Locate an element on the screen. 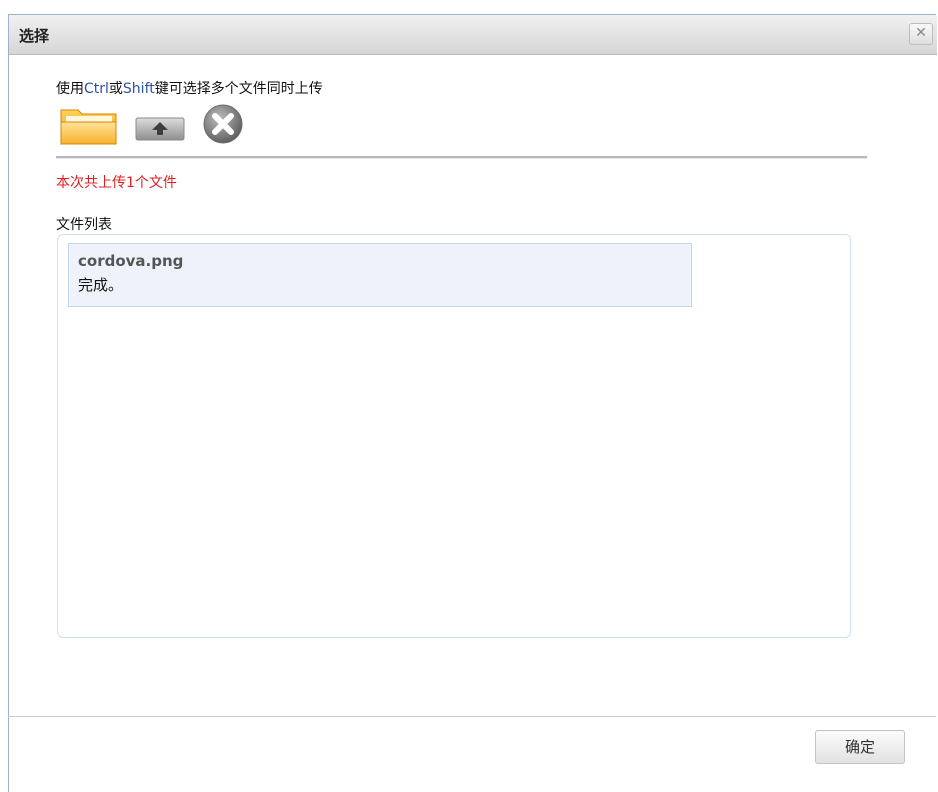 This screenshot has height=792, width=938. hint-mid: 或 is located at coordinates (115, 89).